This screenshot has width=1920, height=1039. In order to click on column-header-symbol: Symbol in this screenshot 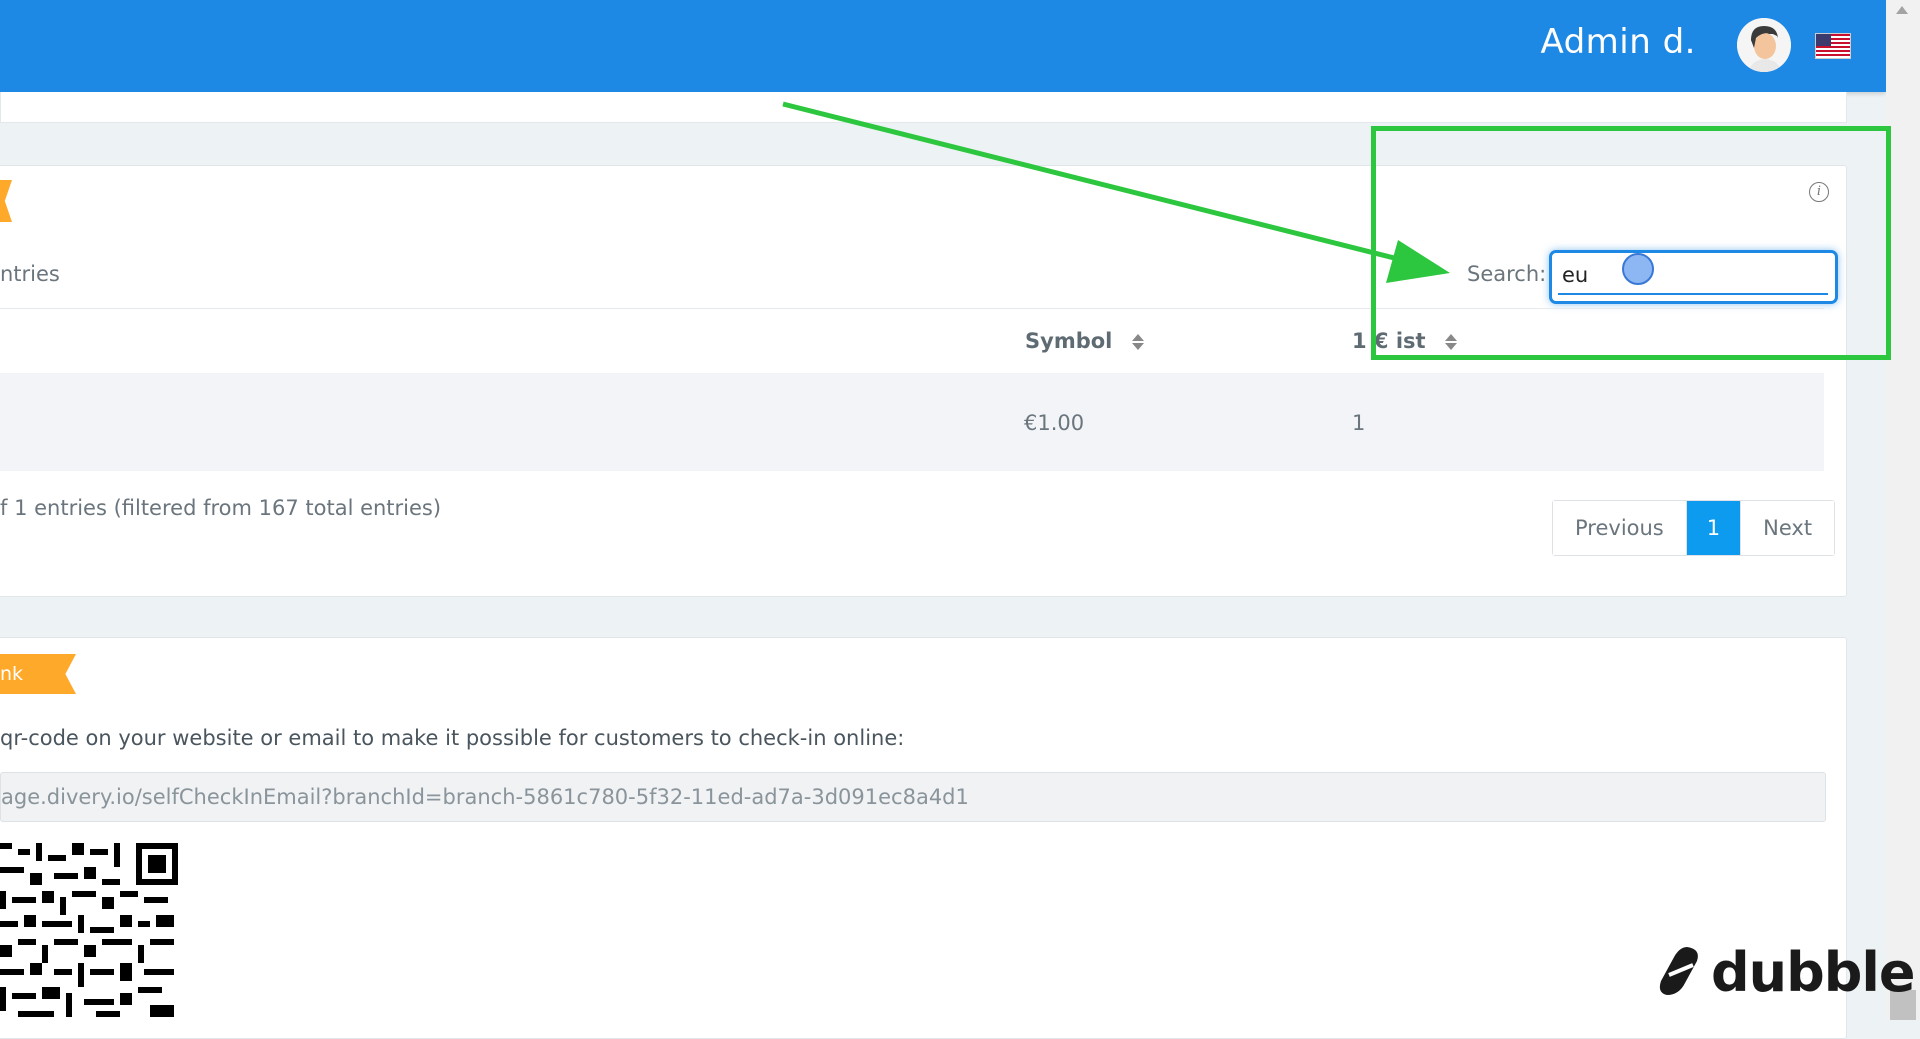, I will do `click(1084, 341)`.